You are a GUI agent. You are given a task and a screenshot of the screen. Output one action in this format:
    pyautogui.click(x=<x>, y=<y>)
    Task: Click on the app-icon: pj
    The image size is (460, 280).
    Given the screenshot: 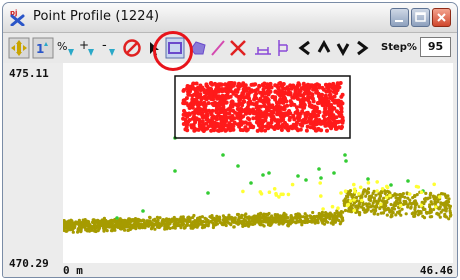 What is the action you would take?
    pyautogui.click(x=17, y=17)
    